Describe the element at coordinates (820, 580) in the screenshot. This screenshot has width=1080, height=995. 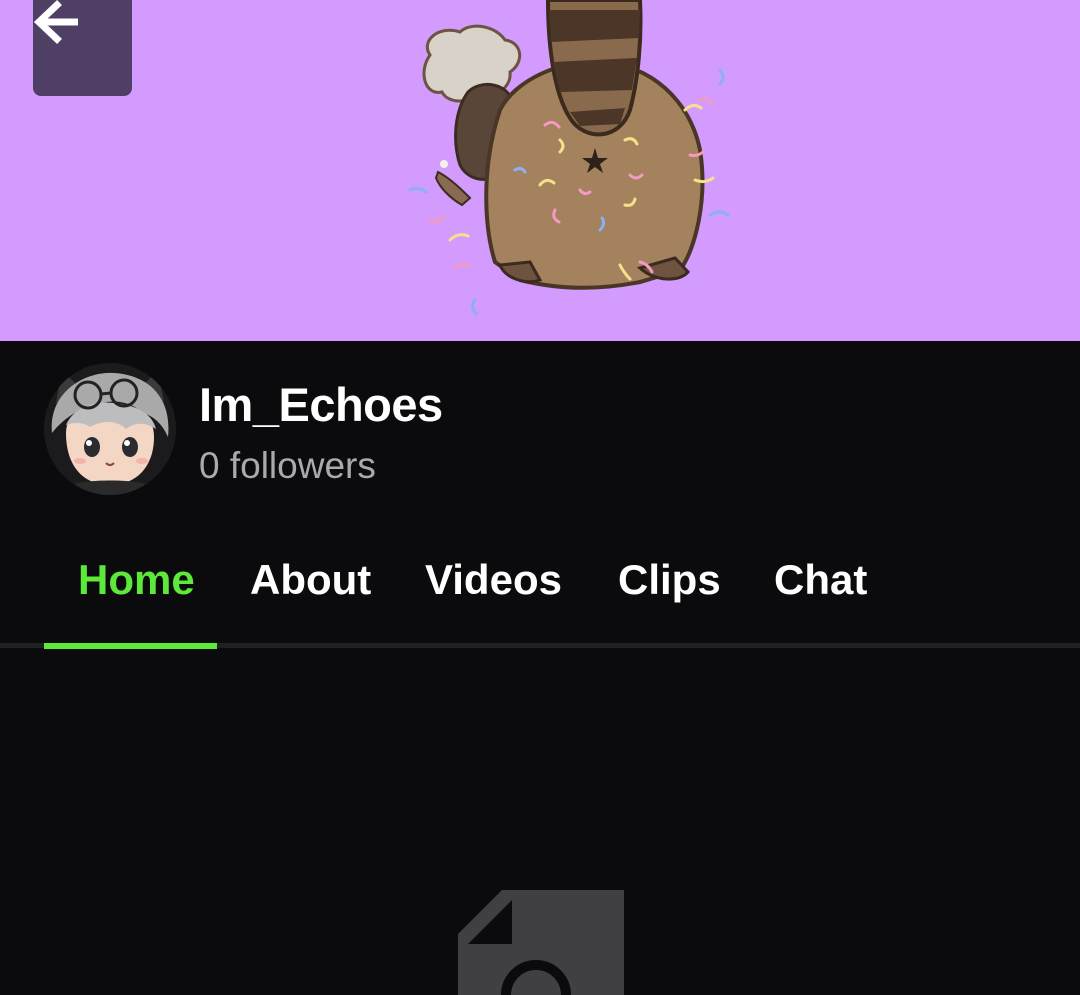
I see `tab-chat: Chat` at that location.